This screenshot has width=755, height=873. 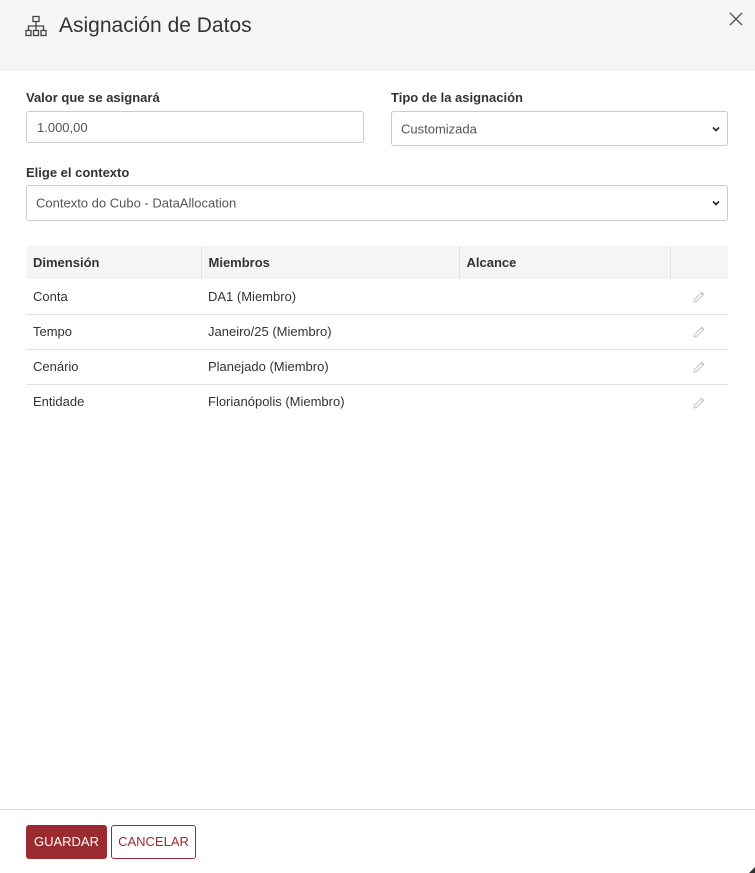 What do you see at coordinates (330, 332) in the screenshot?
I see `cell-members: Janeiro/25 (Miembro)` at bounding box center [330, 332].